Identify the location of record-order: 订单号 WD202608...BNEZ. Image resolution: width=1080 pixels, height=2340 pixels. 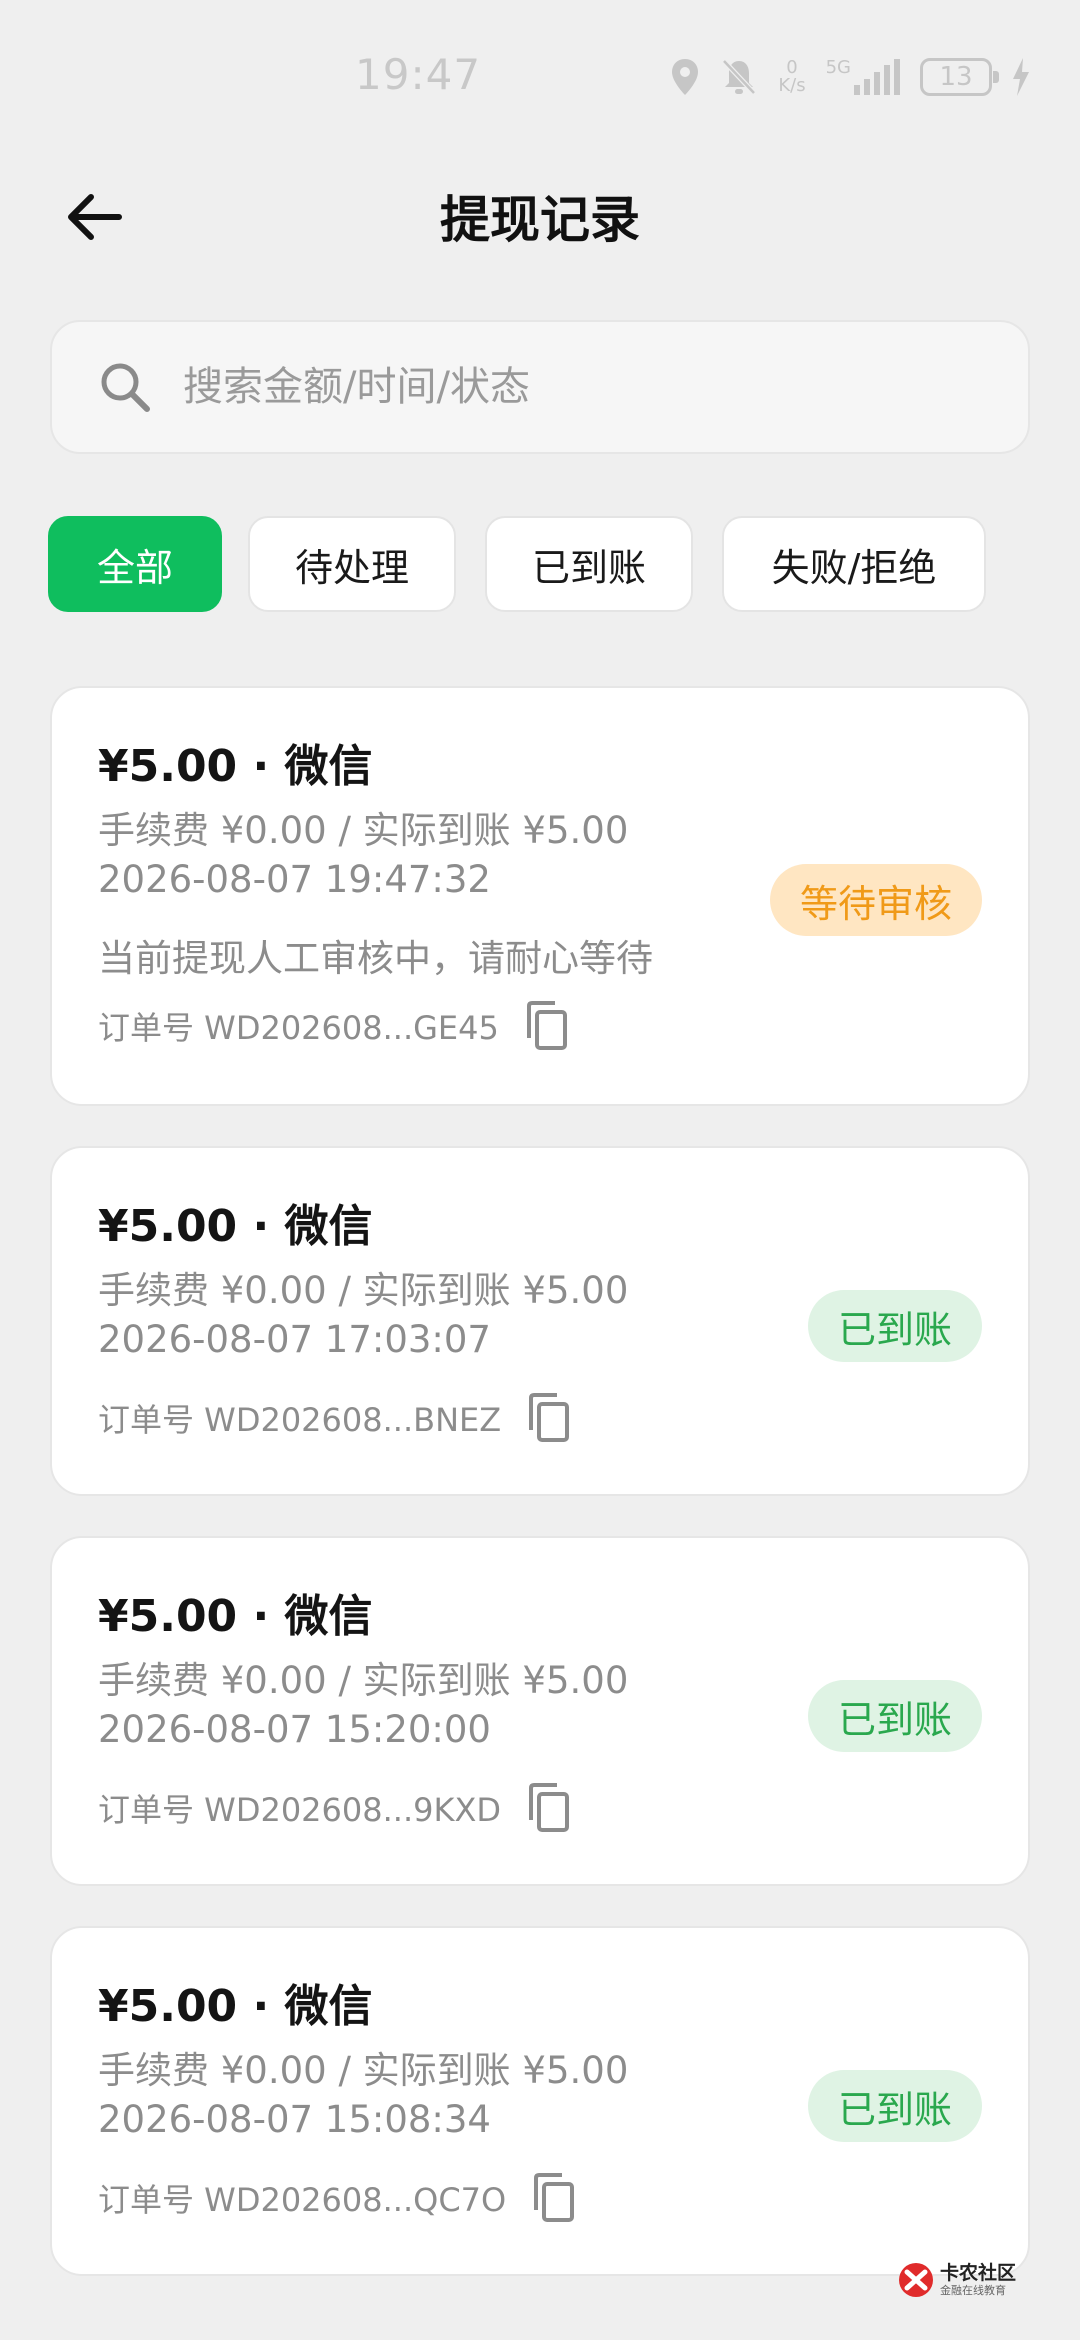
(335, 1418).